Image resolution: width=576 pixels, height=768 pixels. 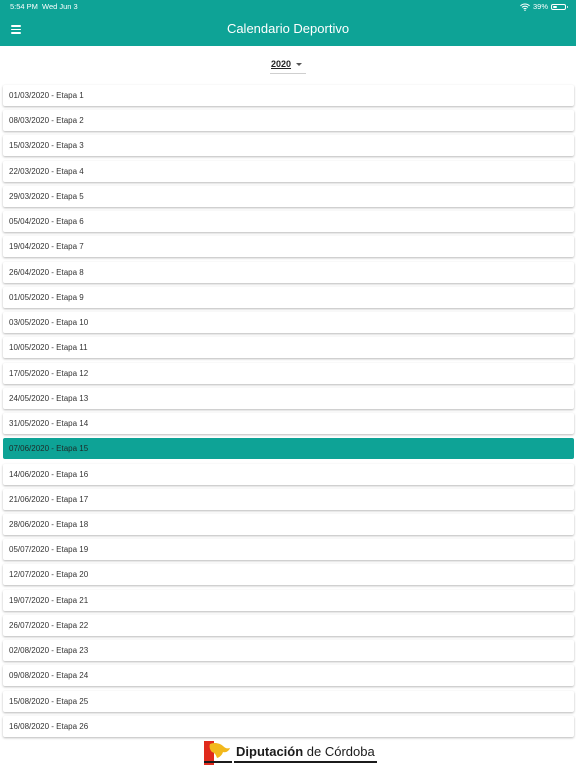 What do you see at coordinates (288, 625) in the screenshot?
I see `stage-list-item: 26/07/2020 - Etapa 22` at bounding box center [288, 625].